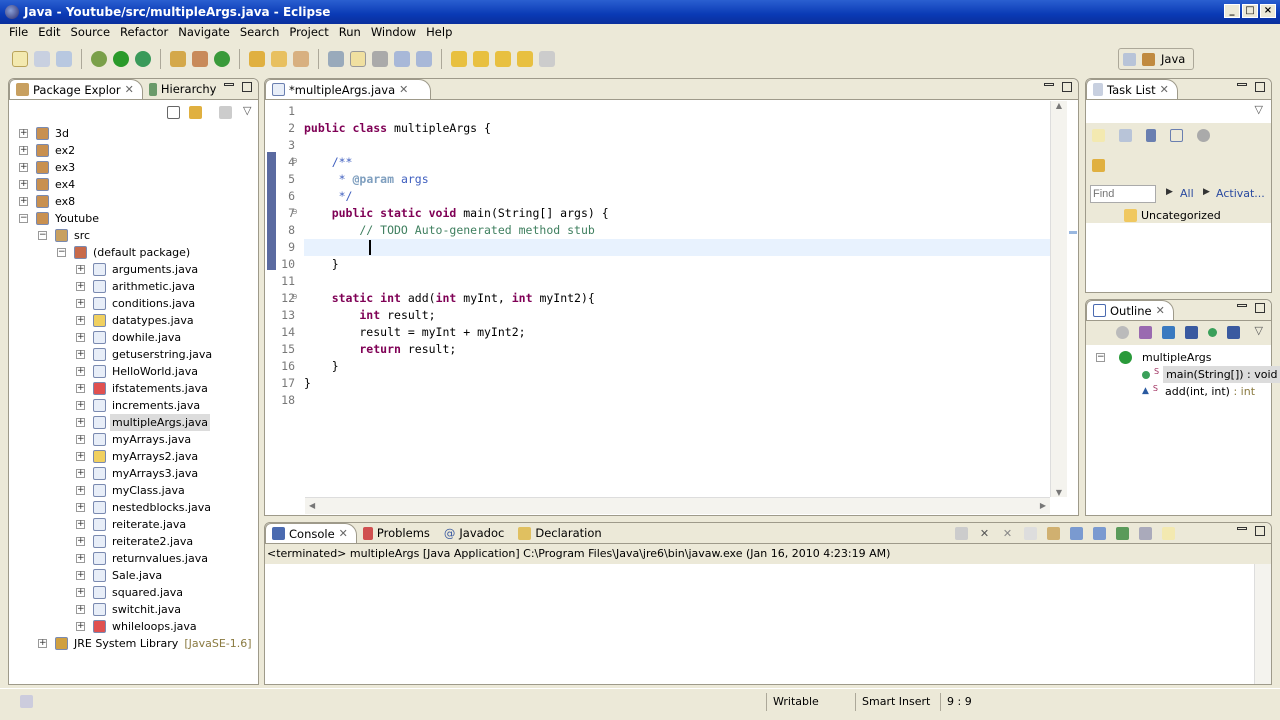 This screenshot has width=1280, height=720. Describe the element at coordinates (1058, 299) in the screenshot. I see `vertical-scrollbar: ▲ ▼` at that location.